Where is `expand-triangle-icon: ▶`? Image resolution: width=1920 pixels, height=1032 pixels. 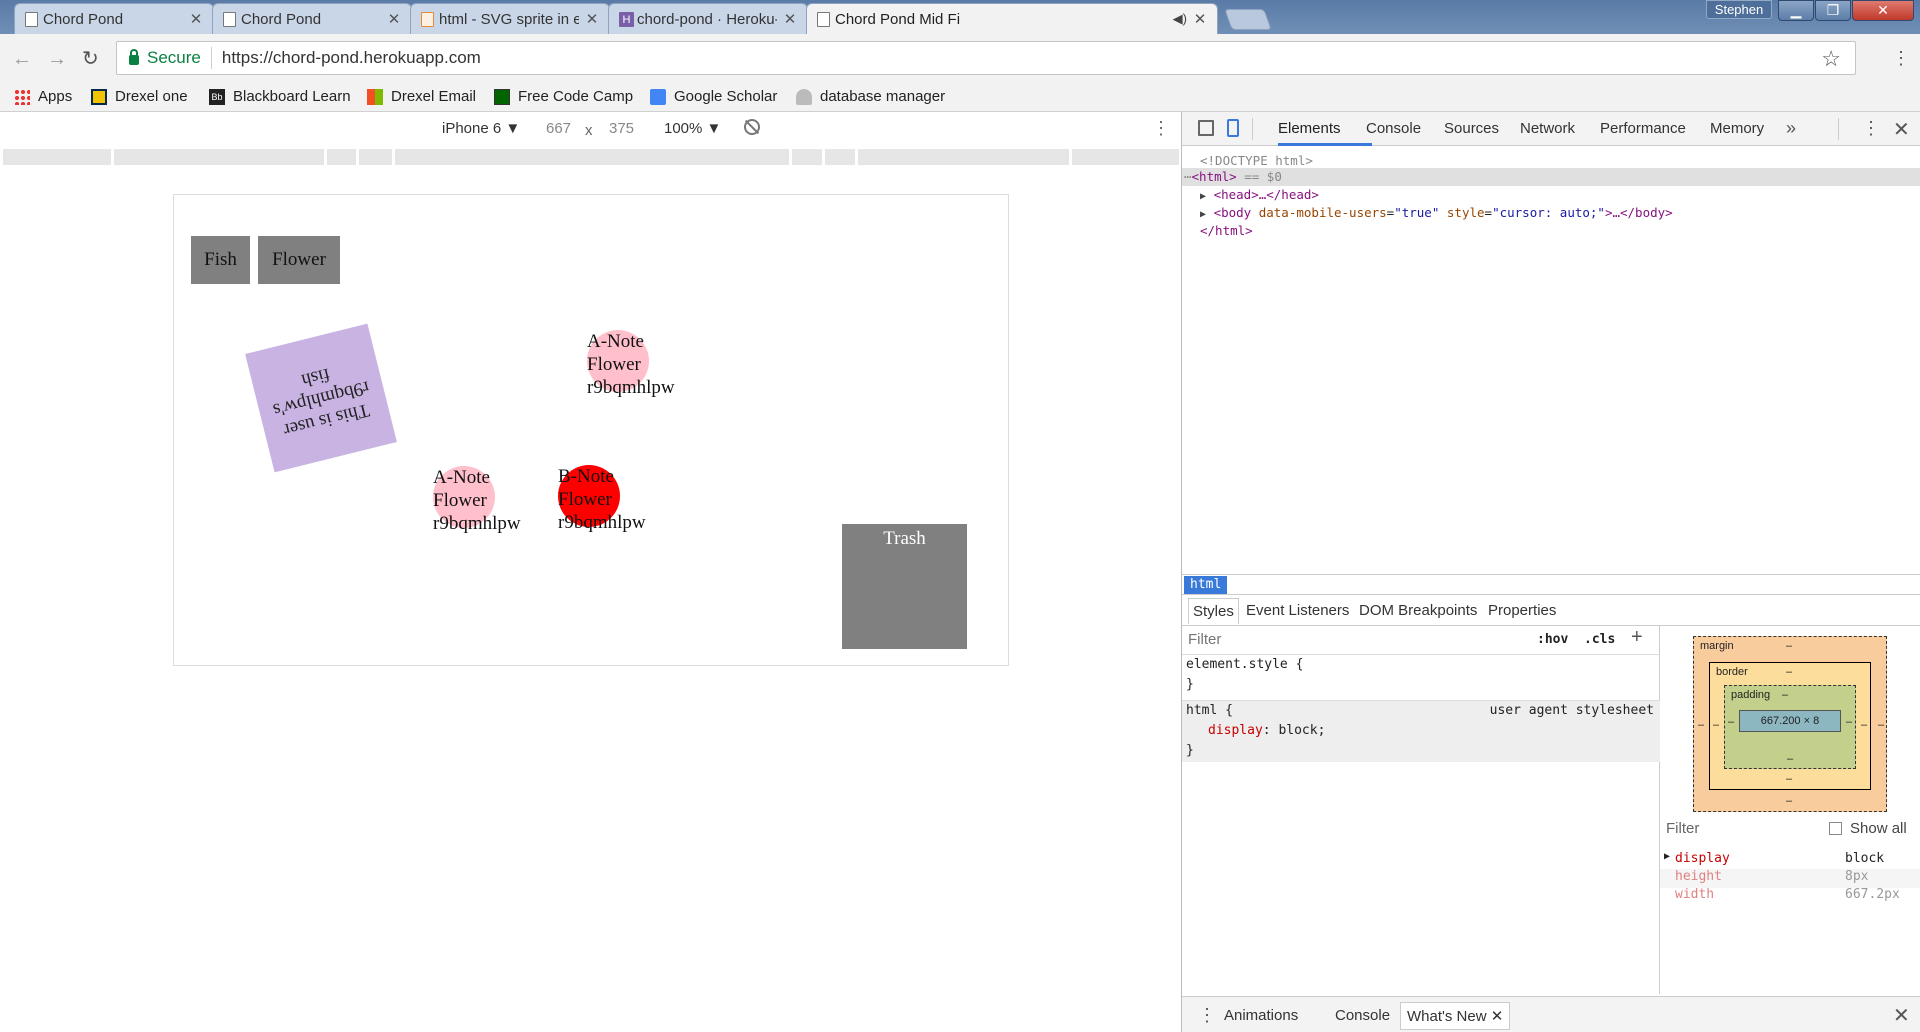 expand-triangle-icon: ▶ is located at coordinates (1667, 856).